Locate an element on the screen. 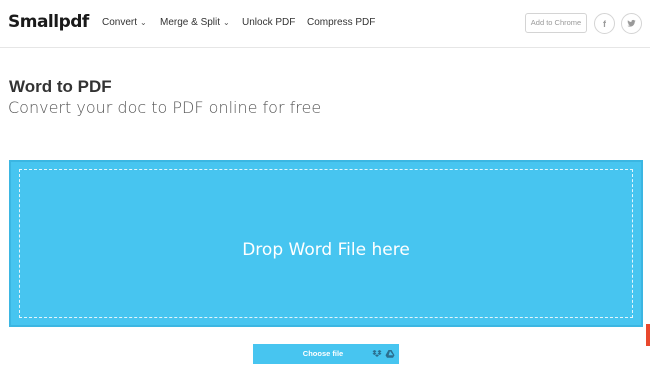  smallpdf-logo: Smallpdf is located at coordinates (48, 22).